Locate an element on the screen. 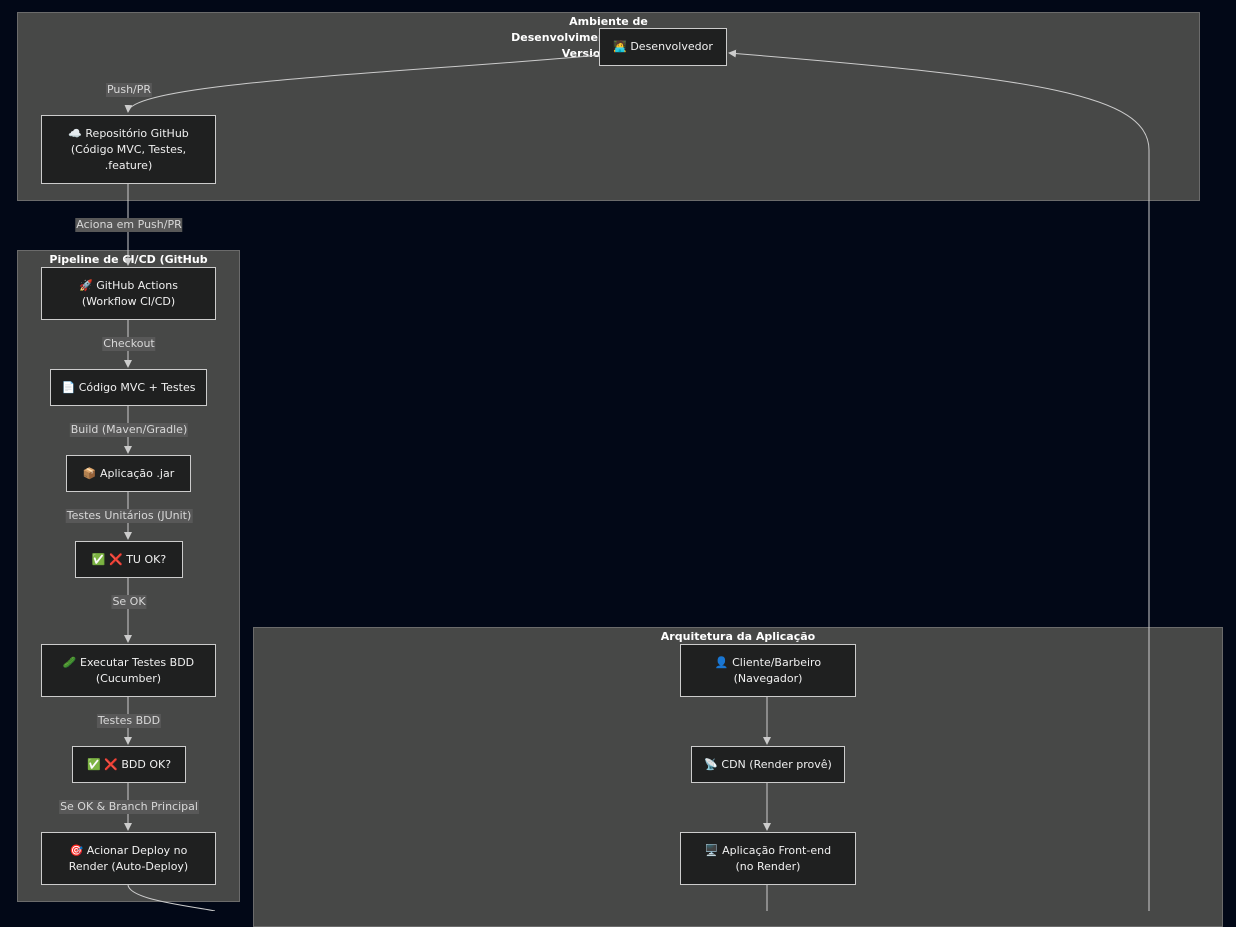  edge-label-trigger: Aciona em Push/PR is located at coordinates (129, 225).